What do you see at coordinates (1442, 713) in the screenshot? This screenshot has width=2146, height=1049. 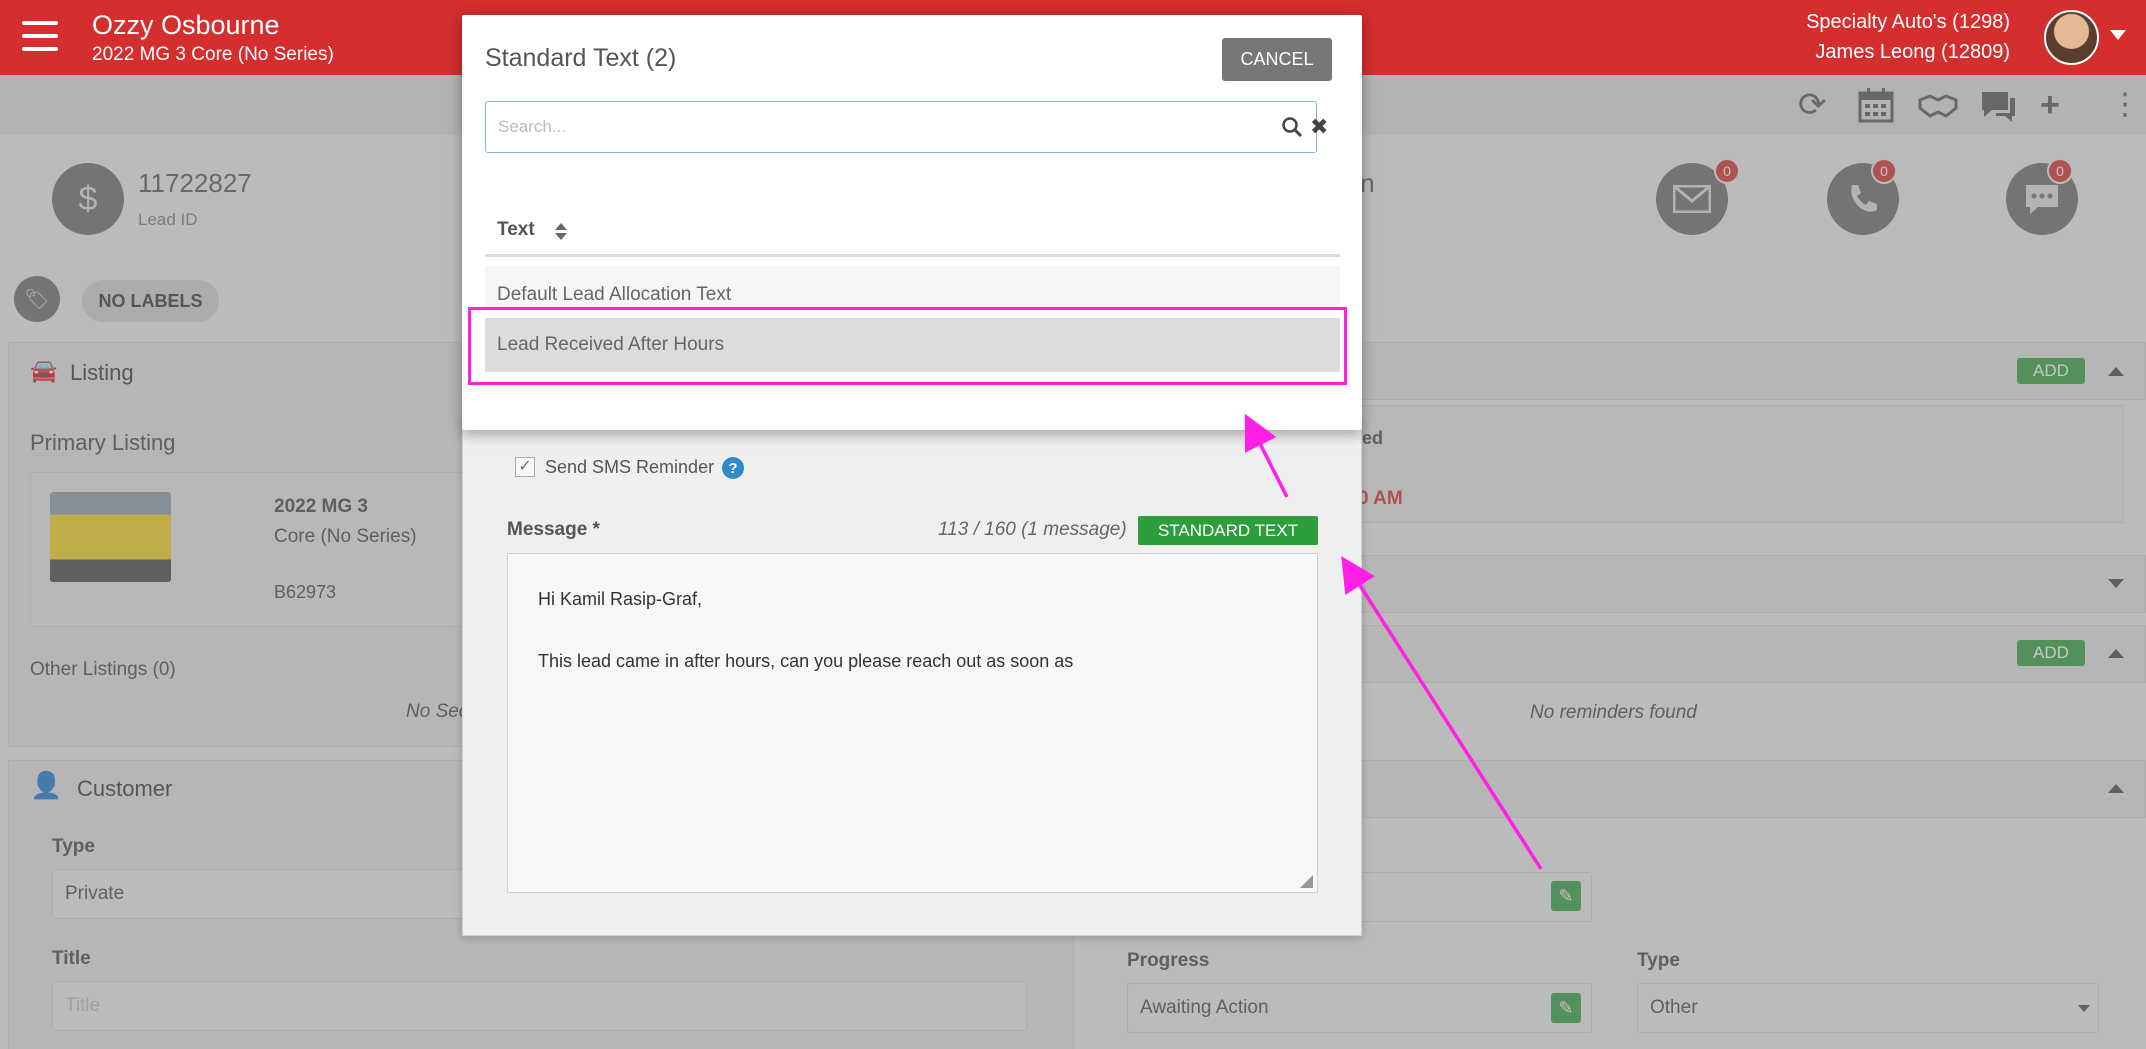 I see `arrow-to-standard-text` at bounding box center [1442, 713].